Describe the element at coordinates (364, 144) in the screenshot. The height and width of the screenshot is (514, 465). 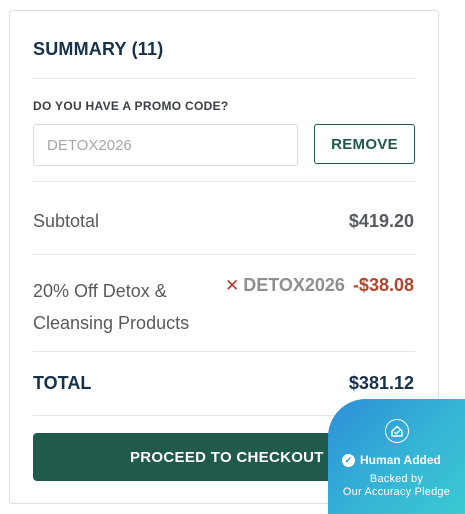
I see `remove-promo-button: REMOVE` at that location.